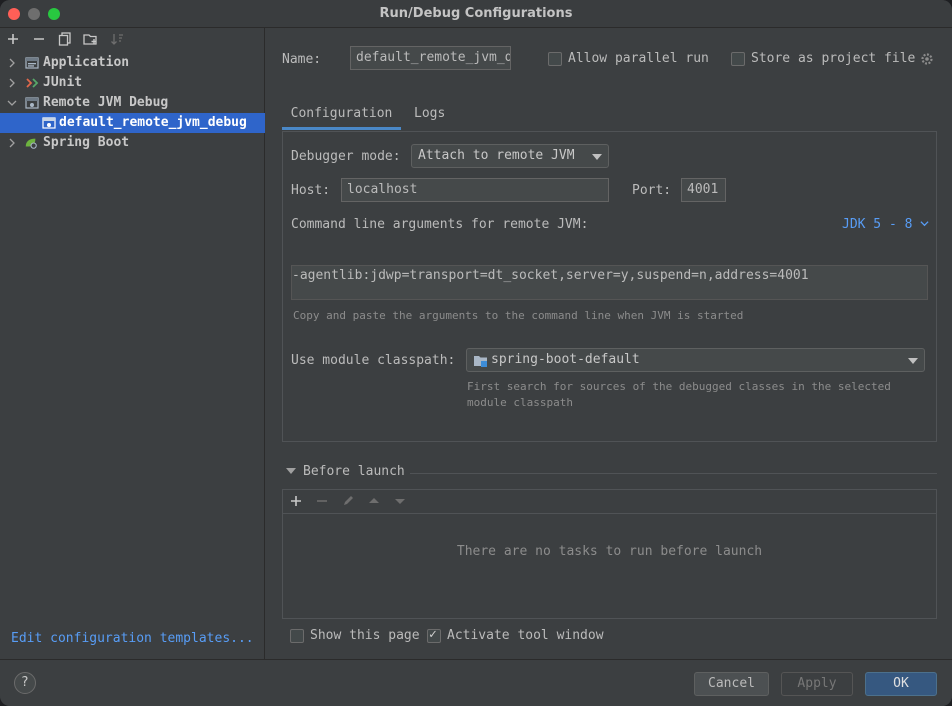  What do you see at coordinates (731, 684) in the screenshot?
I see `cancel-button: Cancel` at bounding box center [731, 684].